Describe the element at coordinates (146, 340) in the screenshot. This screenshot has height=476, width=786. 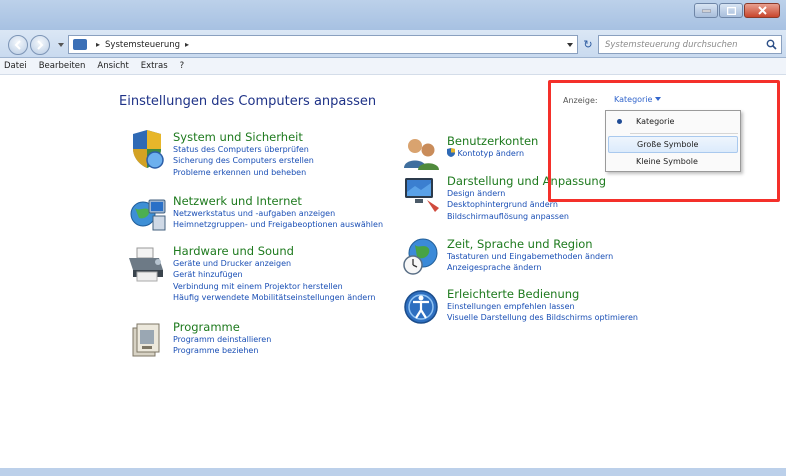
I see `programs-icon` at that location.